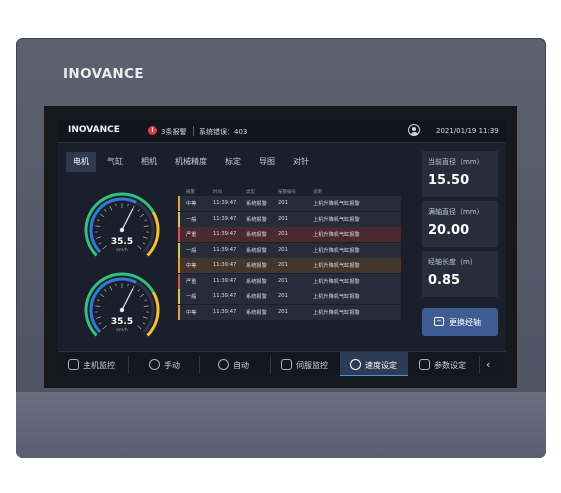 The image size is (561, 493). What do you see at coordinates (488, 364) in the screenshot?
I see `chevron-left-icon: ‹` at bounding box center [488, 364].